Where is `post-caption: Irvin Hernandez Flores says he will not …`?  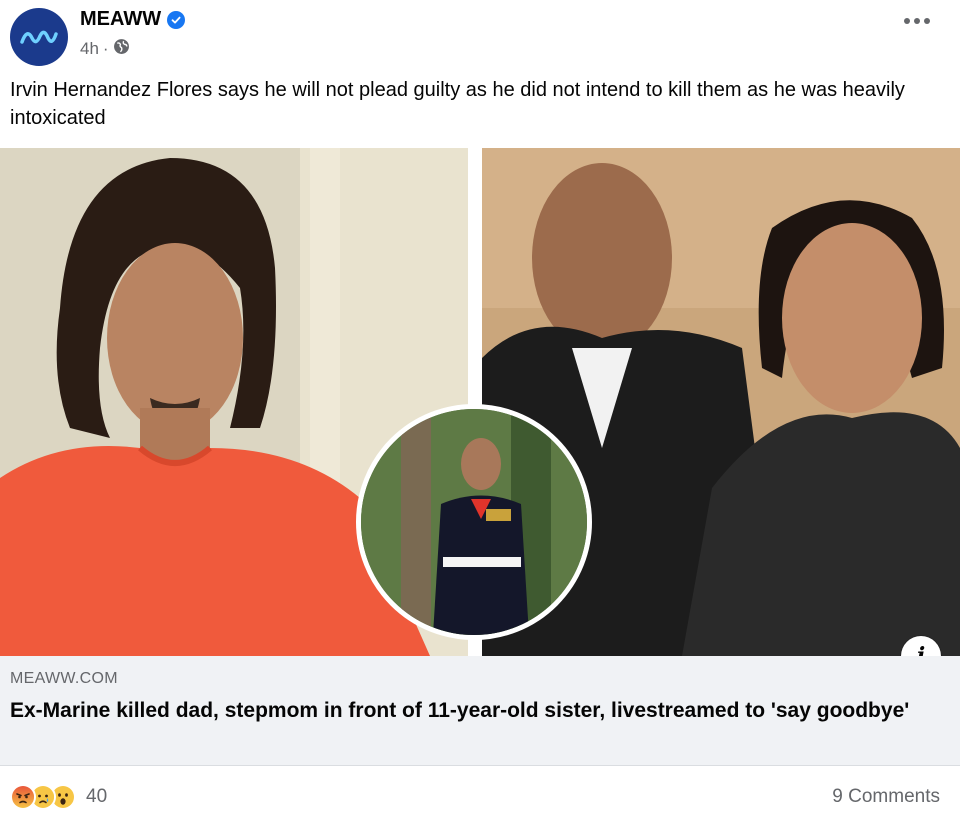 post-caption: Irvin Hernandez Flores says he will not … is located at coordinates (457, 104).